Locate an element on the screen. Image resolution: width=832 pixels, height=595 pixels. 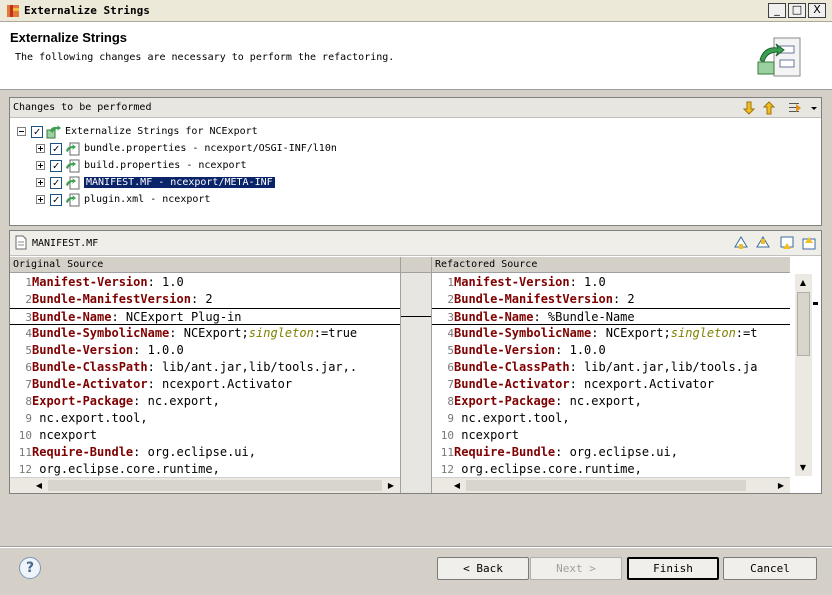
compare-file-label: MANIFEST.MF is located at coordinates (65, 243).